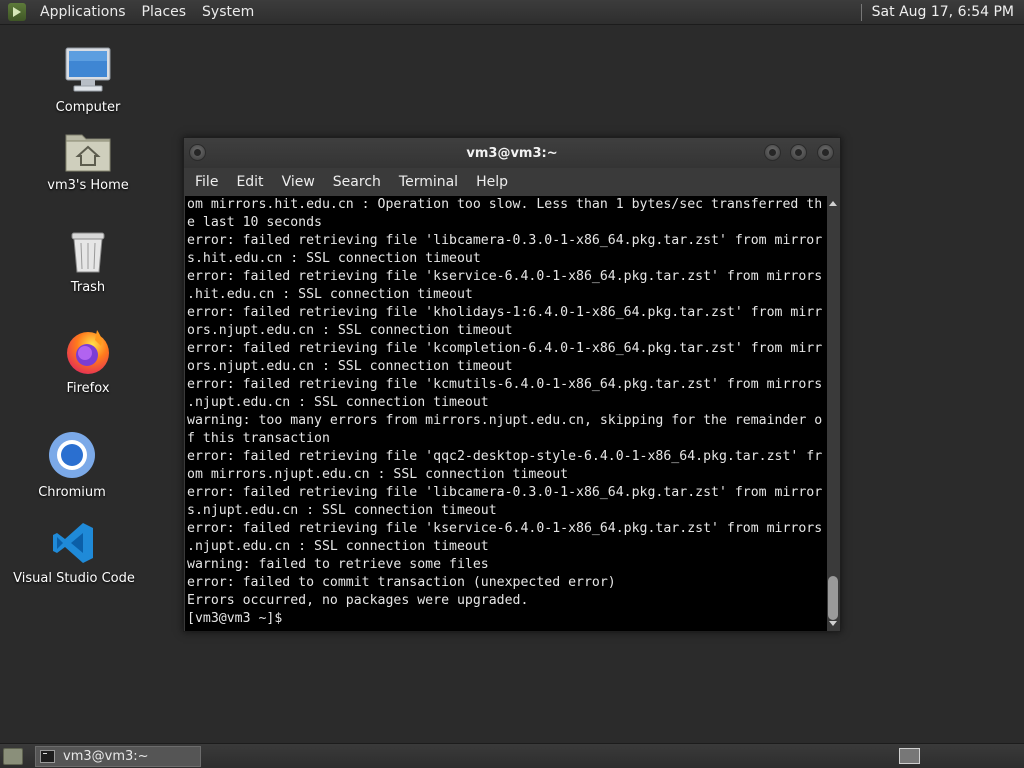  Describe the element at coordinates (206, 182) in the screenshot. I see `menu-file: File` at that location.